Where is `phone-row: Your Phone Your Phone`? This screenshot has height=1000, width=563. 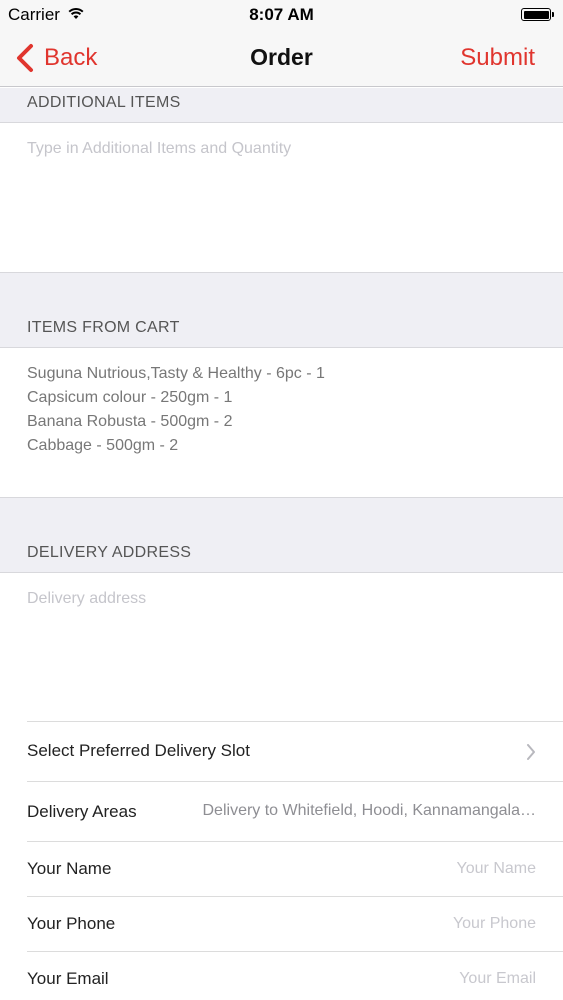 phone-row: Your Phone Your Phone is located at coordinates (295, 923).